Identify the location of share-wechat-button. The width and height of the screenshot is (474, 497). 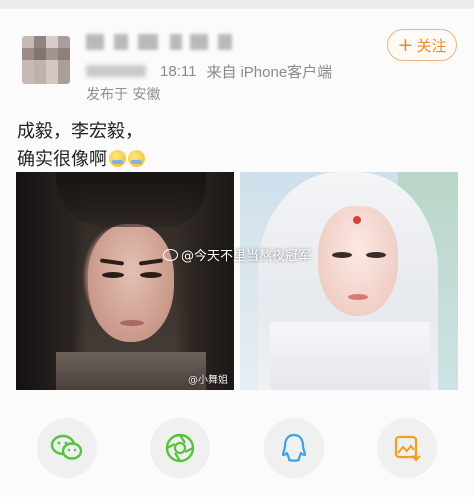
(67, 448).